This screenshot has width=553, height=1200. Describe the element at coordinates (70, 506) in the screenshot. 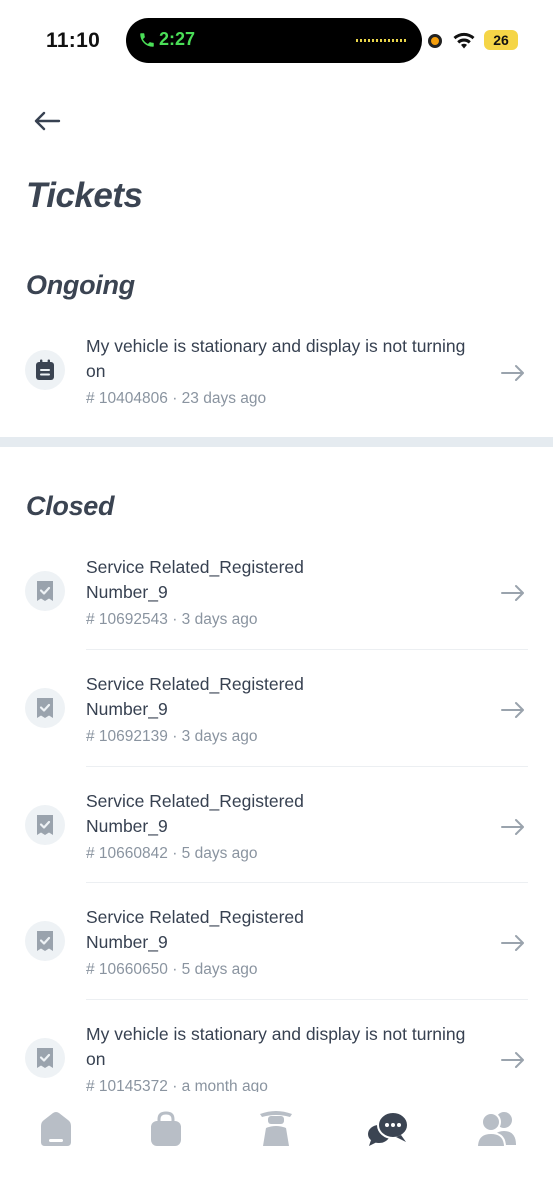

I see `closed-heading: Closed` at that location.